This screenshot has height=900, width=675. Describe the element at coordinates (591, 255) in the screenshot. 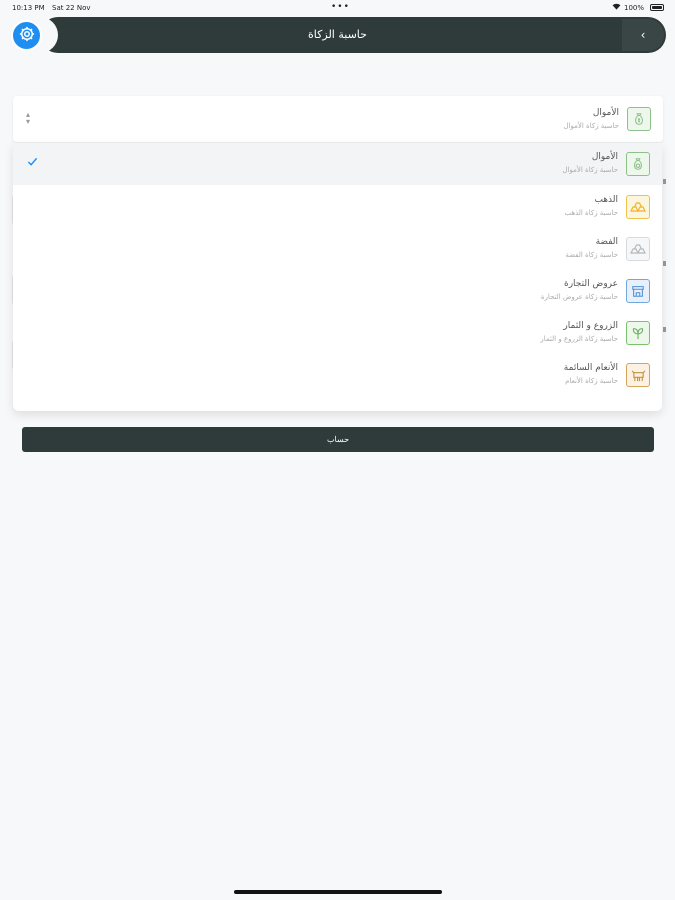

I see `option-subtitle: حاسبة زكاة الفضة` at that location.